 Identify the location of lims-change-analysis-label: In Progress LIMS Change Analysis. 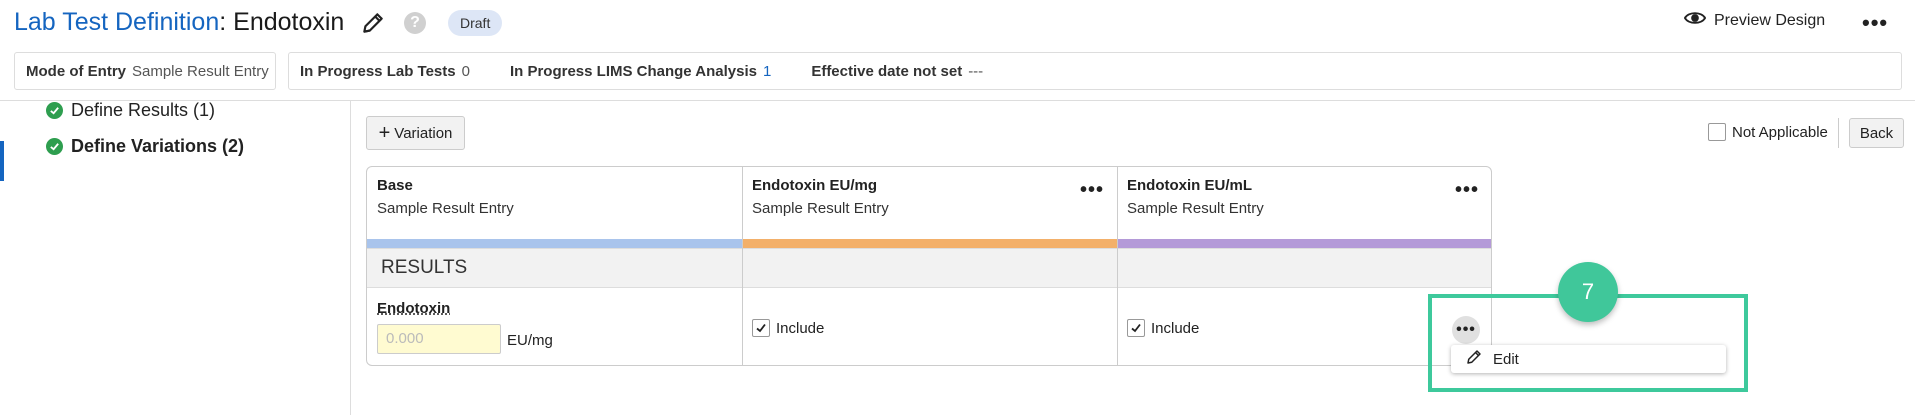
(633, 71).